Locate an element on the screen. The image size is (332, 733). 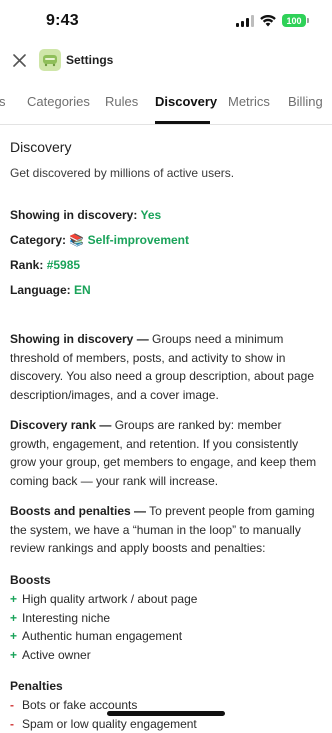
close-icon is located at coordinates (19, 60).